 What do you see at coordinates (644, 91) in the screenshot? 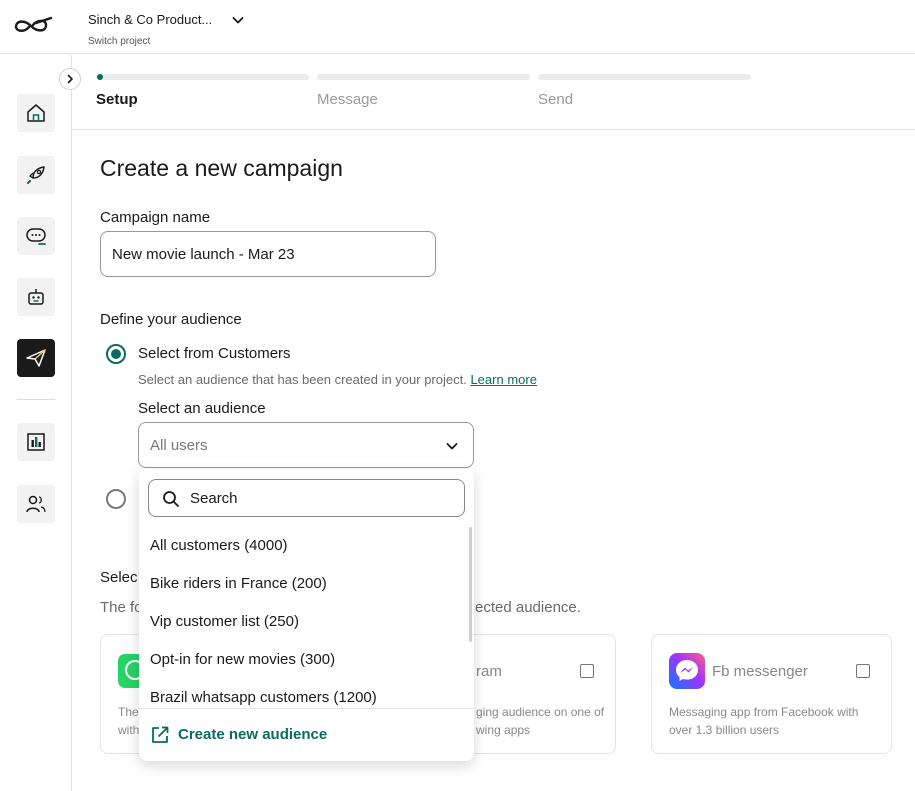
I see `step-send: Send` at bounding box center [644, 91].